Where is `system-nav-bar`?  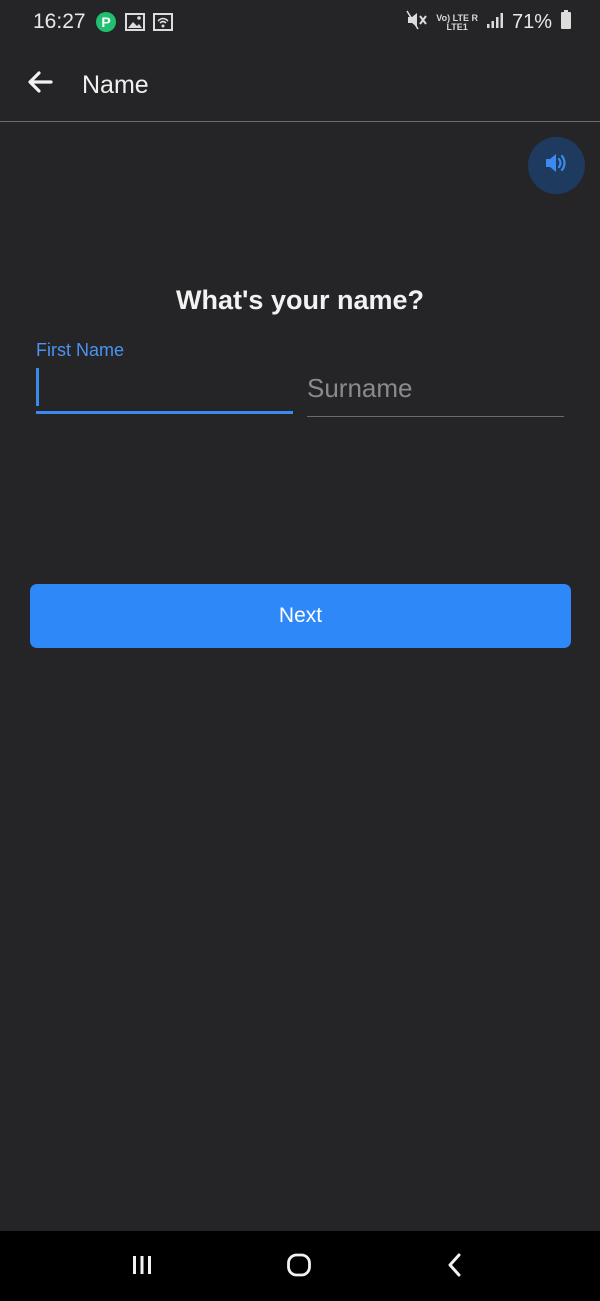 system-nav-bar is located at coordinates (300, 1266).